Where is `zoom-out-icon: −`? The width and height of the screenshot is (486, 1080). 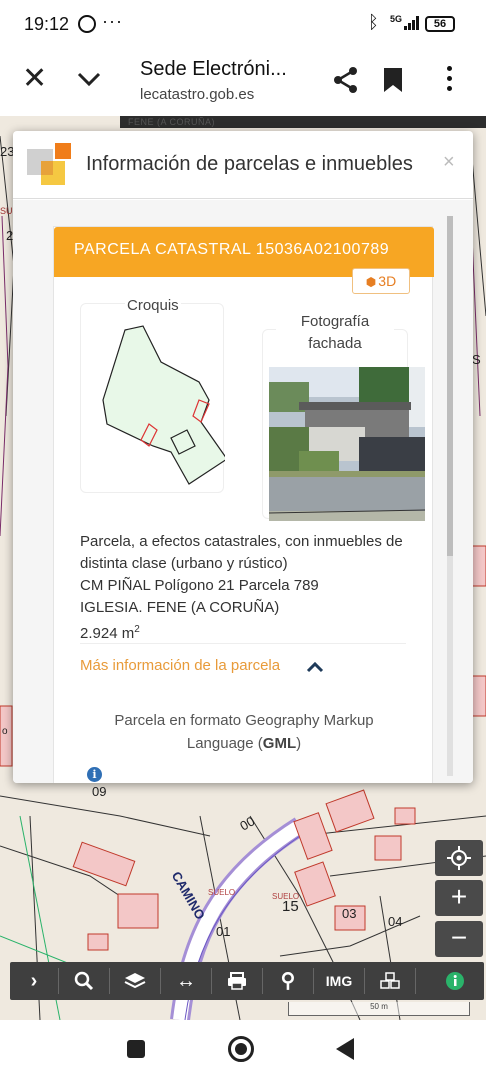
zoom-out-icon: − is located at coordinates (459, 939).